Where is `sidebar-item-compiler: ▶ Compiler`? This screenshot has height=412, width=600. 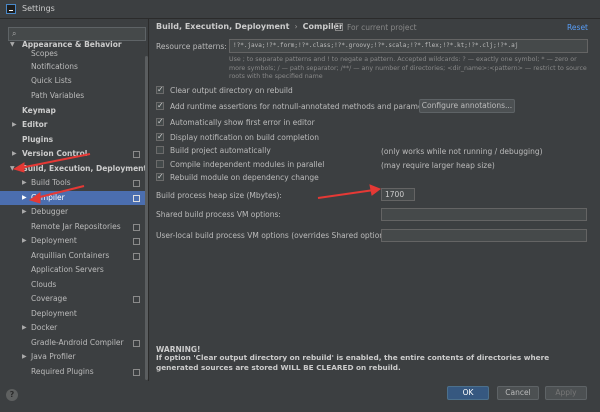
sidebar-item-compiler: ▶ Compiler is located at coordinates (73, 198).